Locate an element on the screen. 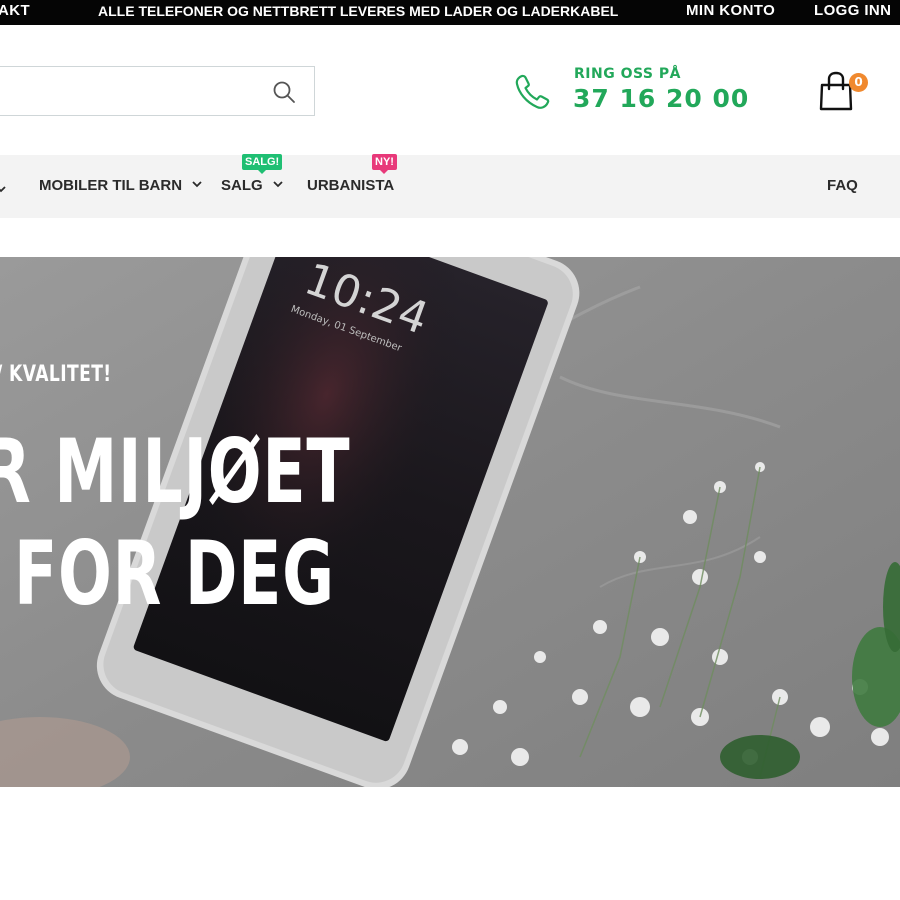  nav-item-faq: FAQ is located at coordinates (842, 186).